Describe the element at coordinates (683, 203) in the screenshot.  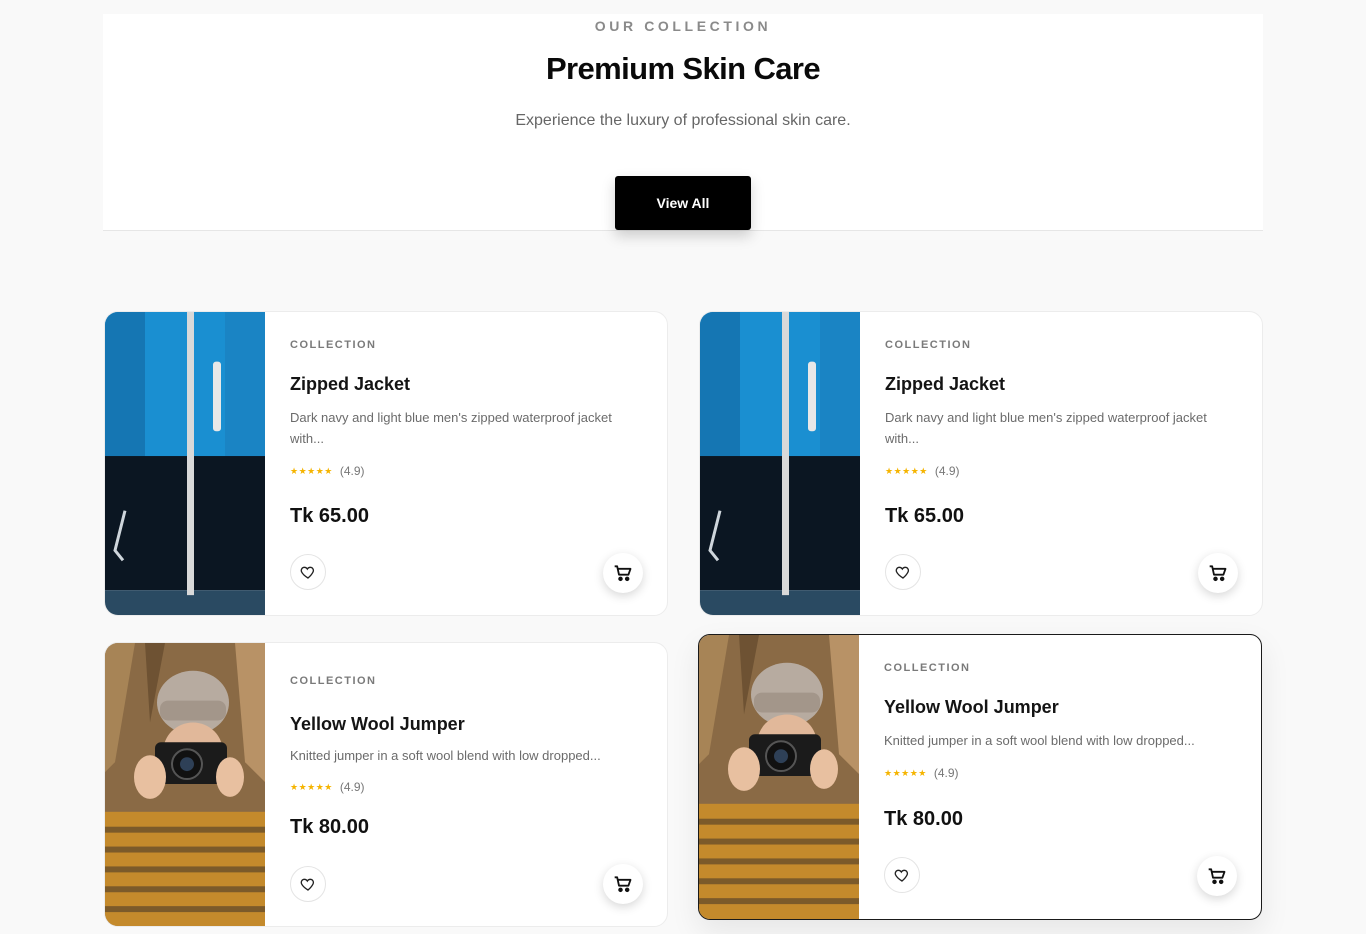
I see `view-all-button: View All` at that location.